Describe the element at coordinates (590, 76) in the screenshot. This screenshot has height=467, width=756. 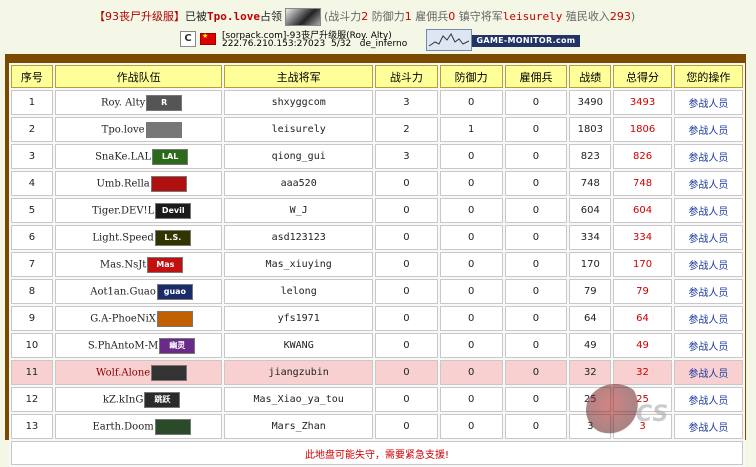
I see `col-header-record: 战绩` at that location.